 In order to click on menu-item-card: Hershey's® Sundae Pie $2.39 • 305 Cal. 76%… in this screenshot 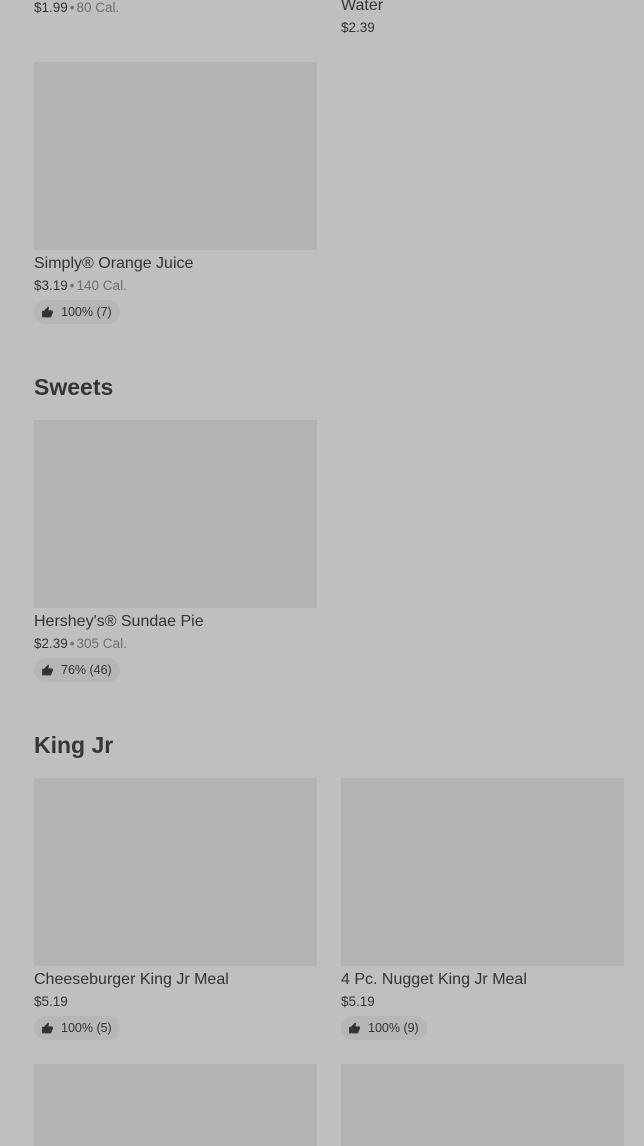, I will do `click(175, 555)`.